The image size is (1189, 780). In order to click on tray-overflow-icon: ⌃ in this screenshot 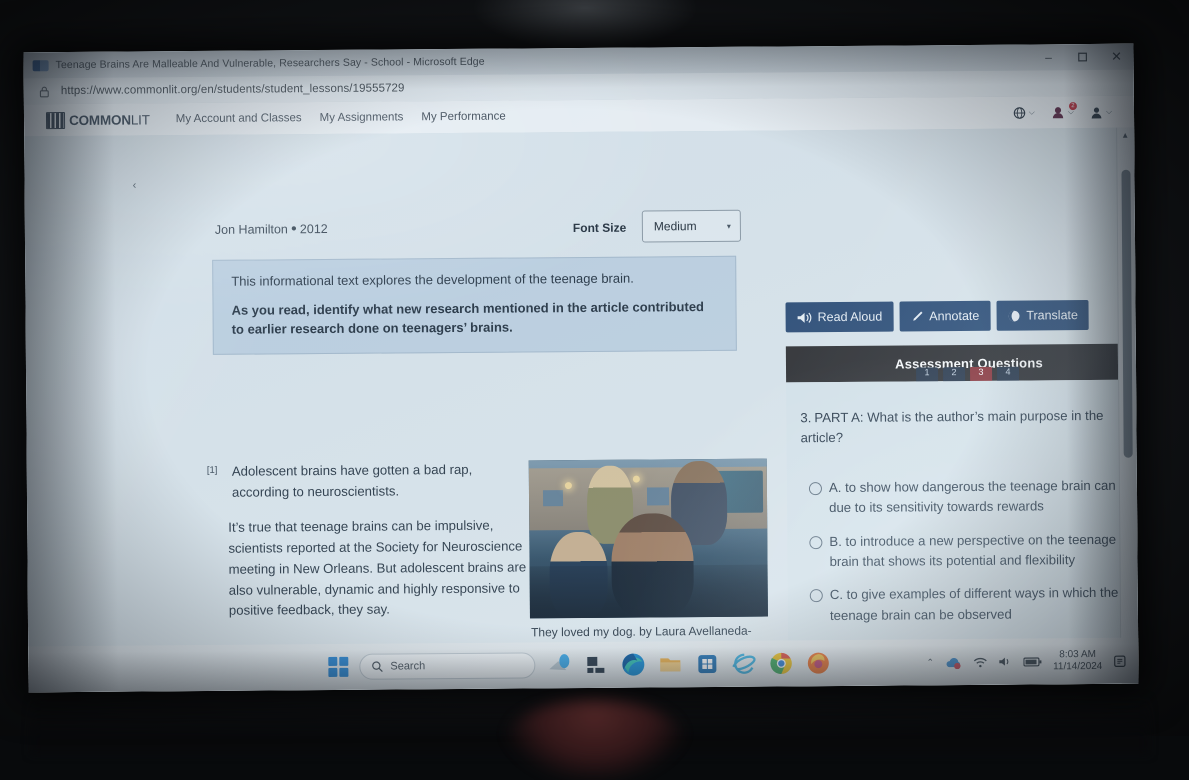, I will do `click(930, 662)`.